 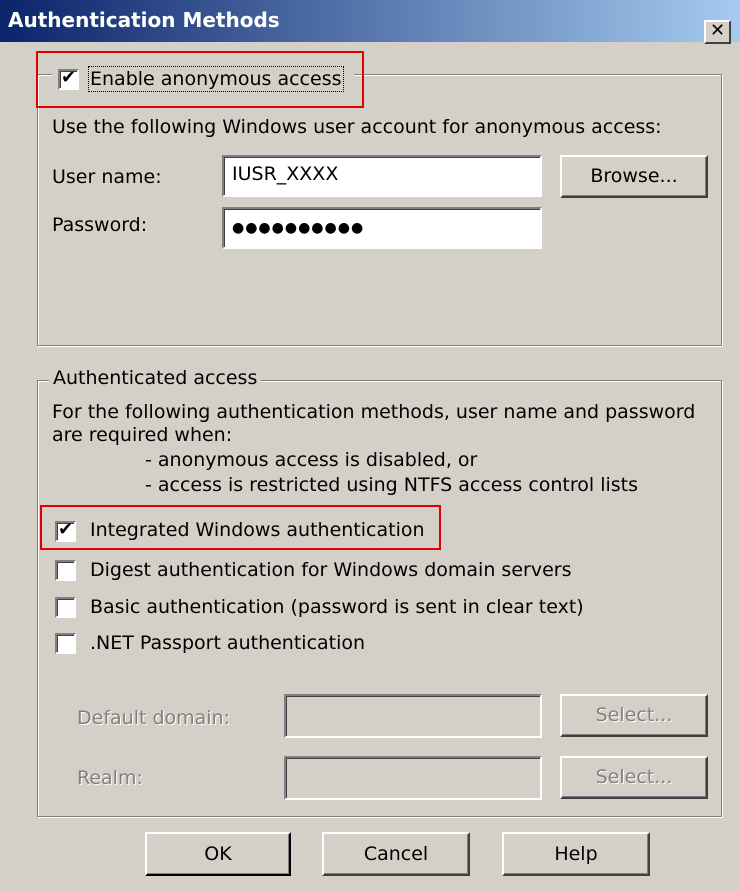 I want to click on realm-input, so click(x=413, y=778).